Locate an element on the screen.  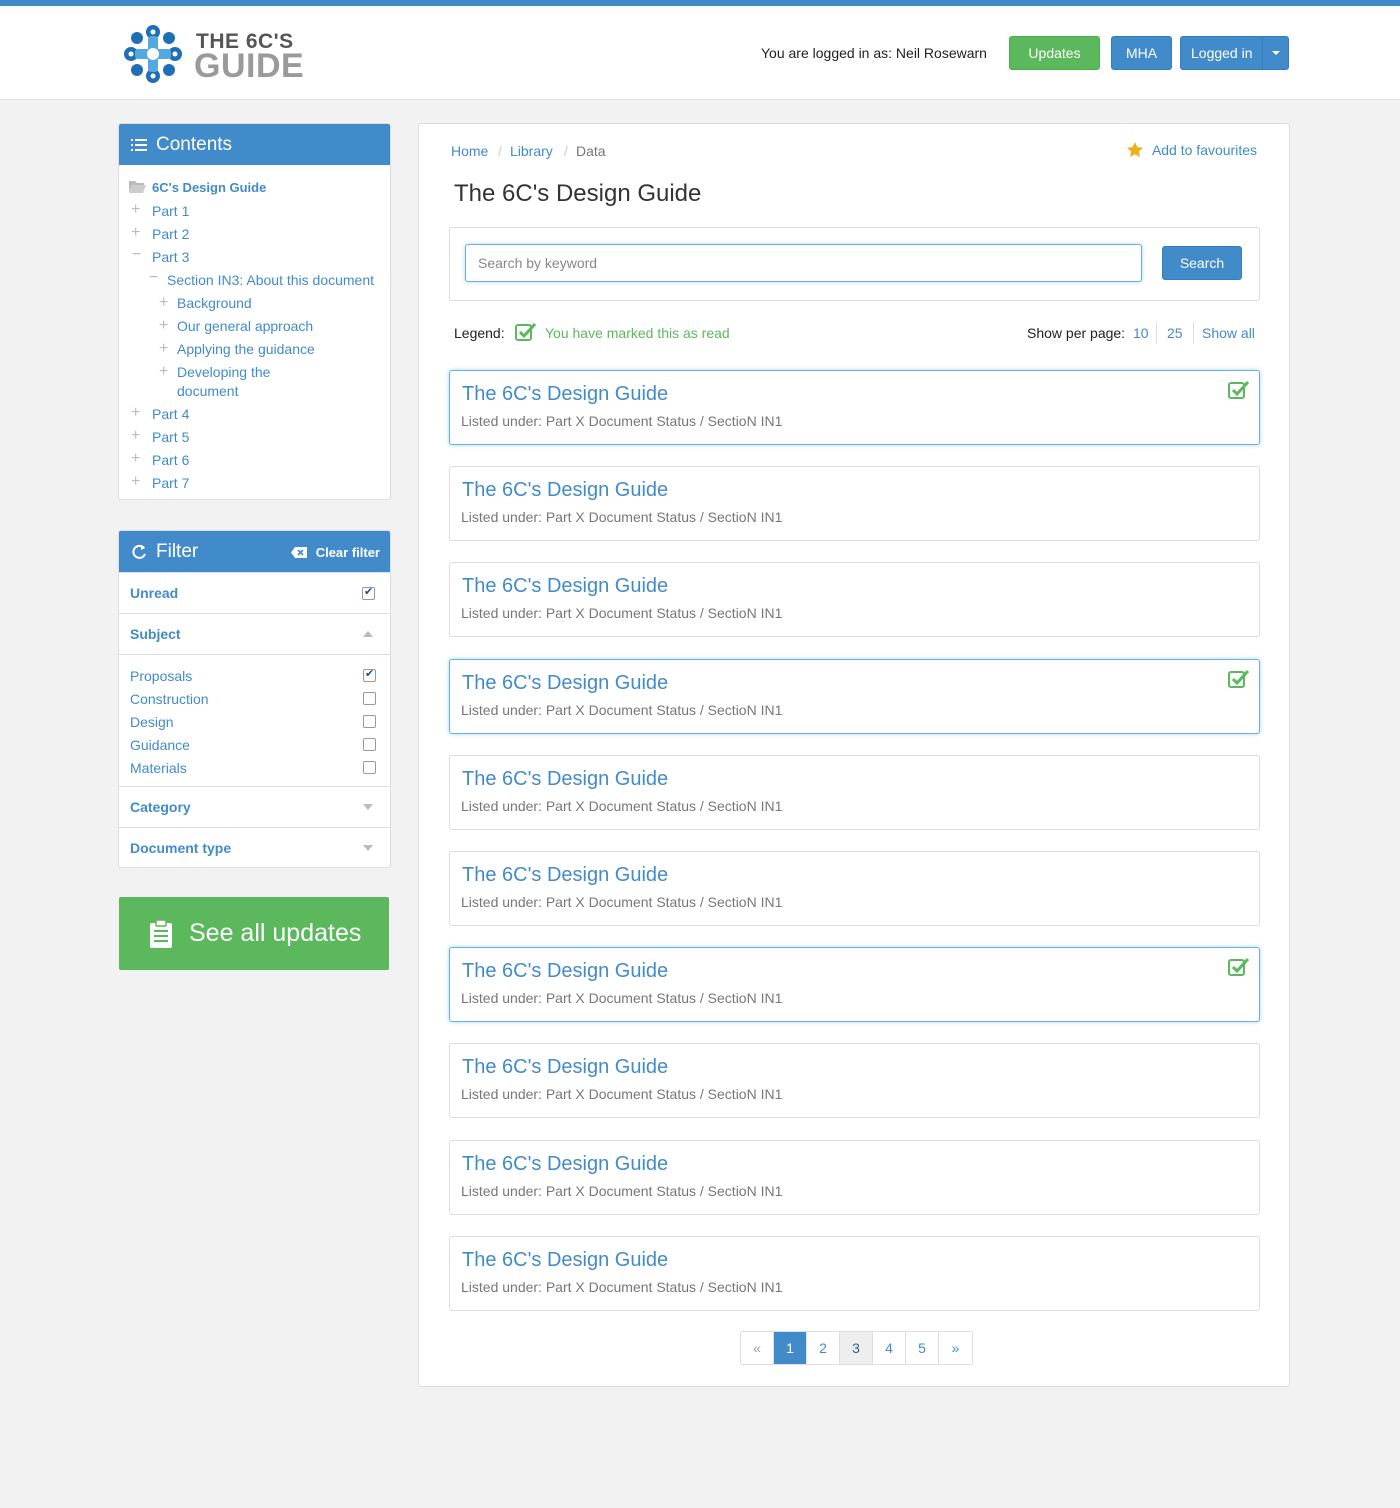
pagination-next: » is located at coordinates (955, 1348).